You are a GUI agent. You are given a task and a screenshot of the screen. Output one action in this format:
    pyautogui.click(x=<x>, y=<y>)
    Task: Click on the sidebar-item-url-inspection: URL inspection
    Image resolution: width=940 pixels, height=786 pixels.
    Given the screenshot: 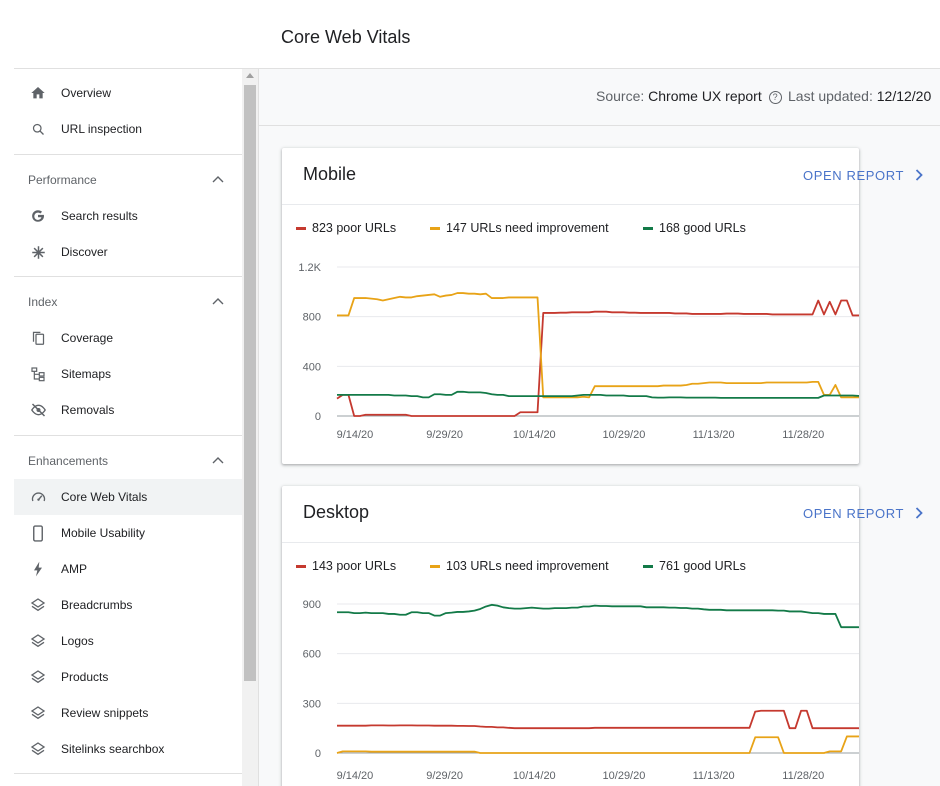 What is the action you would take?
    pyautogui.click(x=128, y=129)
    